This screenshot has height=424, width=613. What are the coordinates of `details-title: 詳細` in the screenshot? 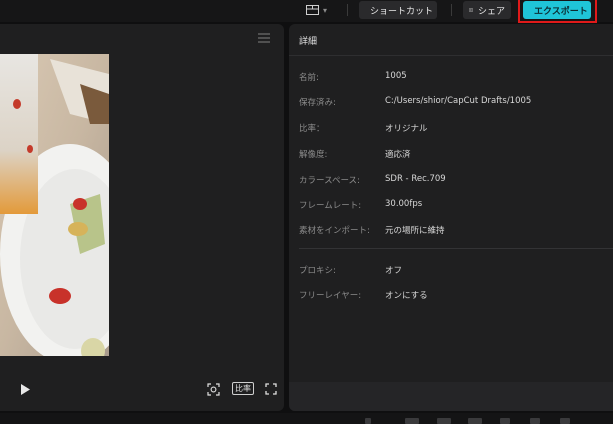 It's located at (451, 40).